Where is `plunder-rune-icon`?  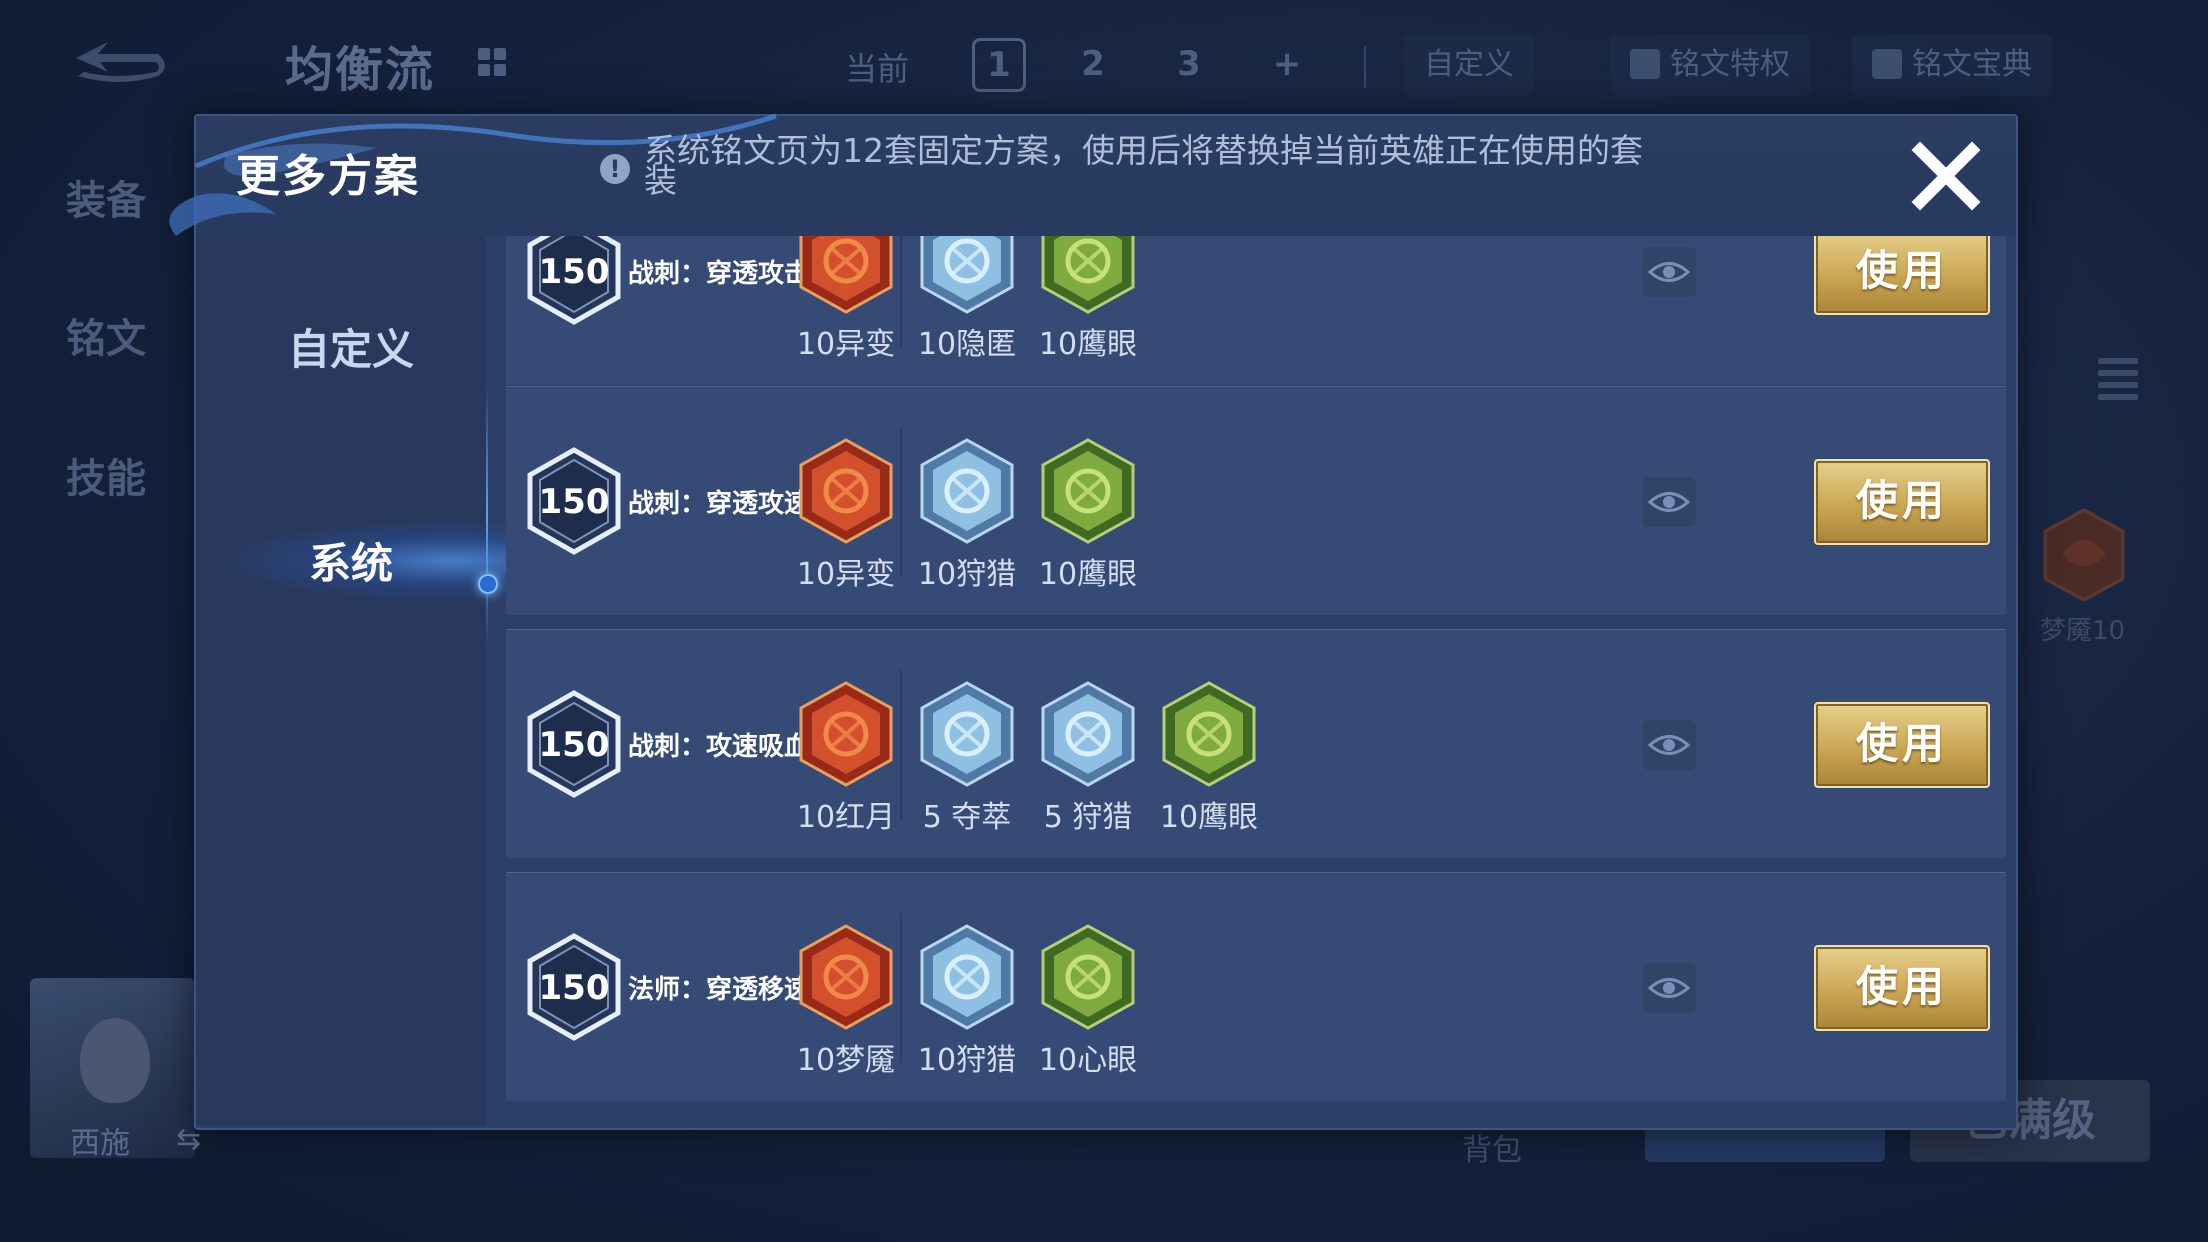 plunder-rune-icon is located at coordinates (967, 734).